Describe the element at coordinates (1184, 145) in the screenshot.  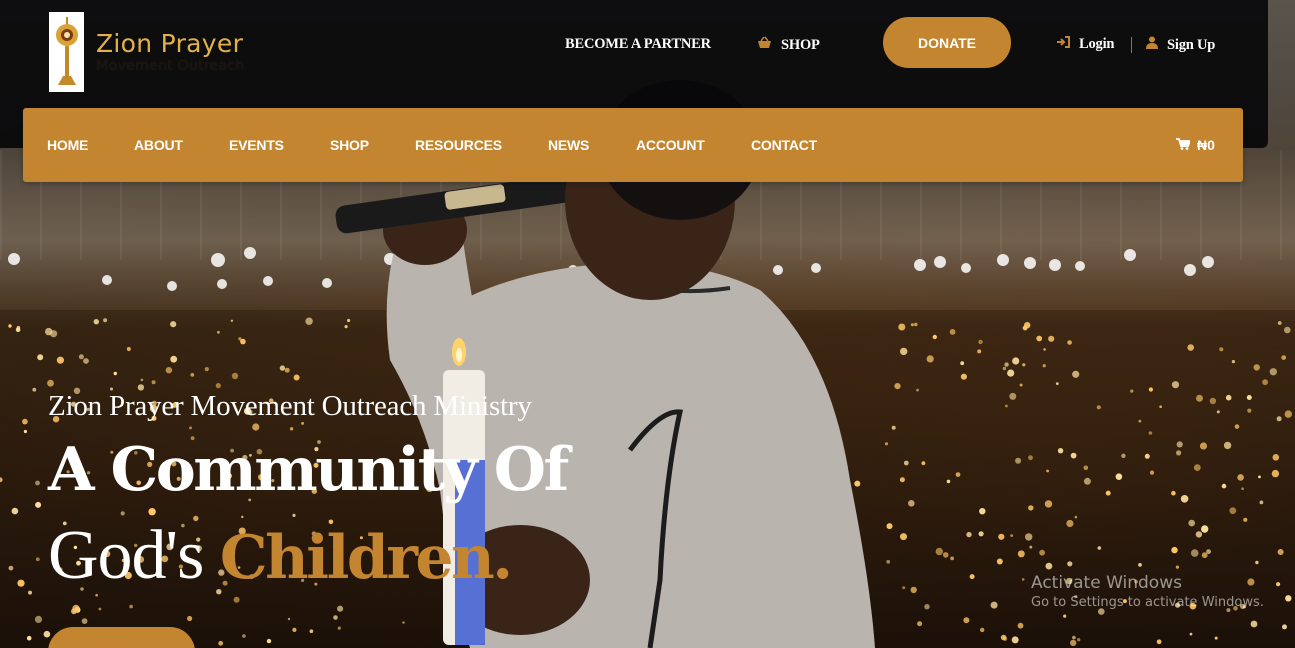
I see `cart-icon` at that location.